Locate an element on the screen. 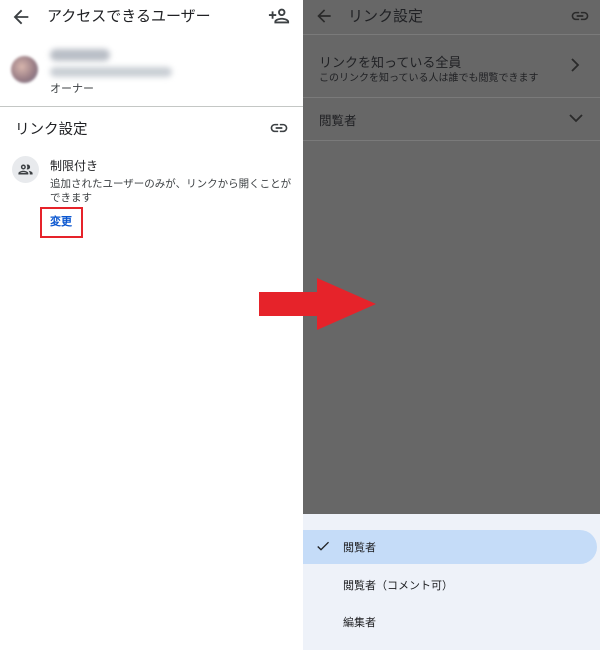 The height and width of the screenshot is (650, 600). general-access-subtitle: このリンクを知っている人は誰でも閲覧できます is located at coordinates (429, 78).